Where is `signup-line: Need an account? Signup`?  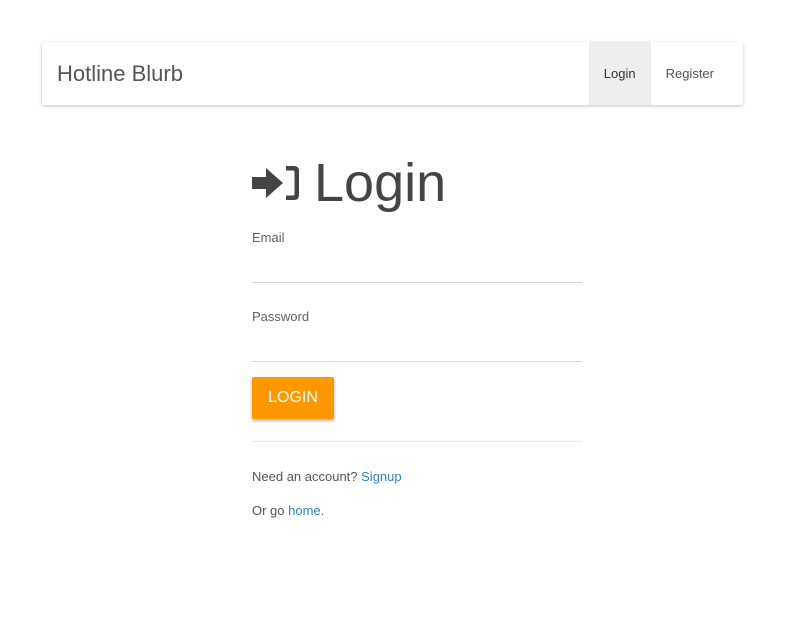
signup-line: Need an account? Signup is located at coordinates (417, 476).